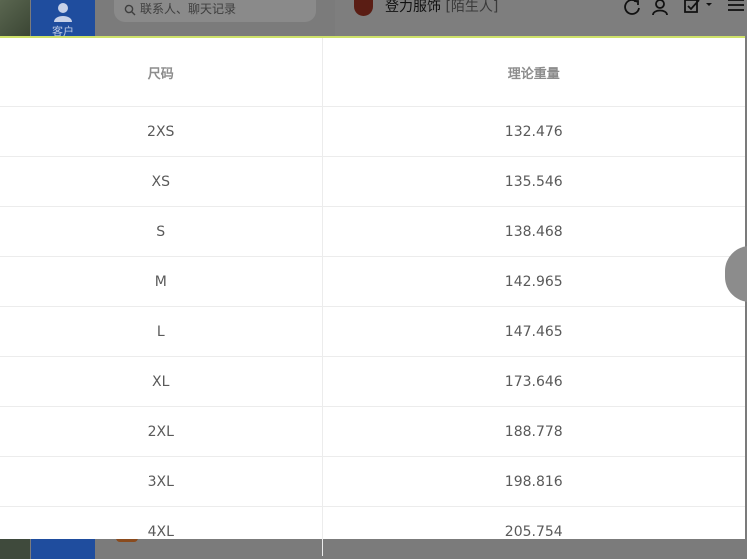 The width and height of the screenshot is (747, 559). I want to click on table-row: M 142.965, so click(372, 281).